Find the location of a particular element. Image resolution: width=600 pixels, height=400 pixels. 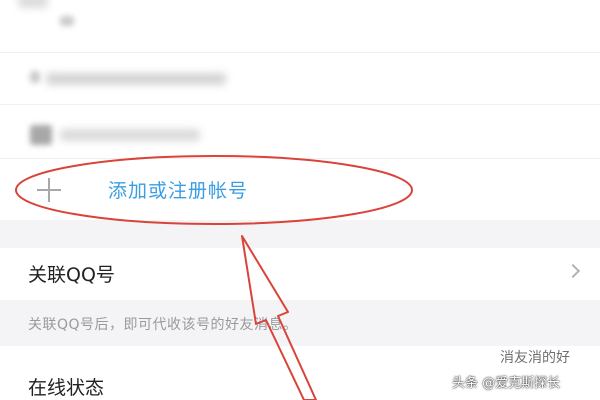

link-qq-hint: 关联QQ号后，即可代收该号的好友消息。 is located at coordinates (163, 325).